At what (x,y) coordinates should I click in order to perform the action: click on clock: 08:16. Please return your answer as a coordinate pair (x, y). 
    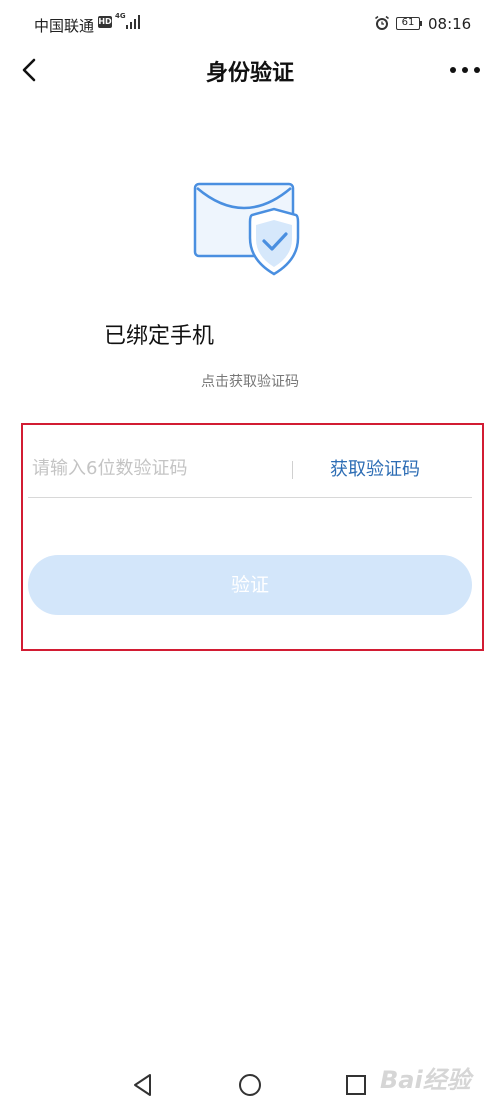
    Looking at the image, I should click on (450, 24).